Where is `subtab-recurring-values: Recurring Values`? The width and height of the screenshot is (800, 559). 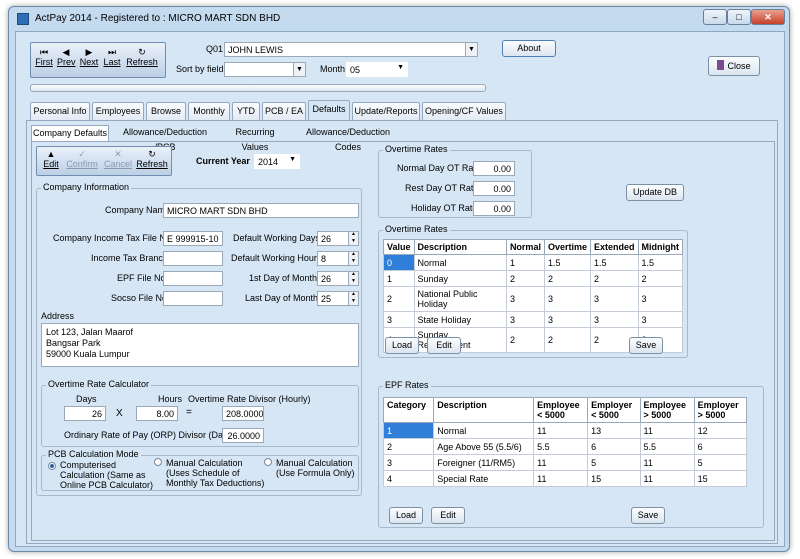
subtab-recurring-values: Recurring Values is located at coordinates (255, 138).